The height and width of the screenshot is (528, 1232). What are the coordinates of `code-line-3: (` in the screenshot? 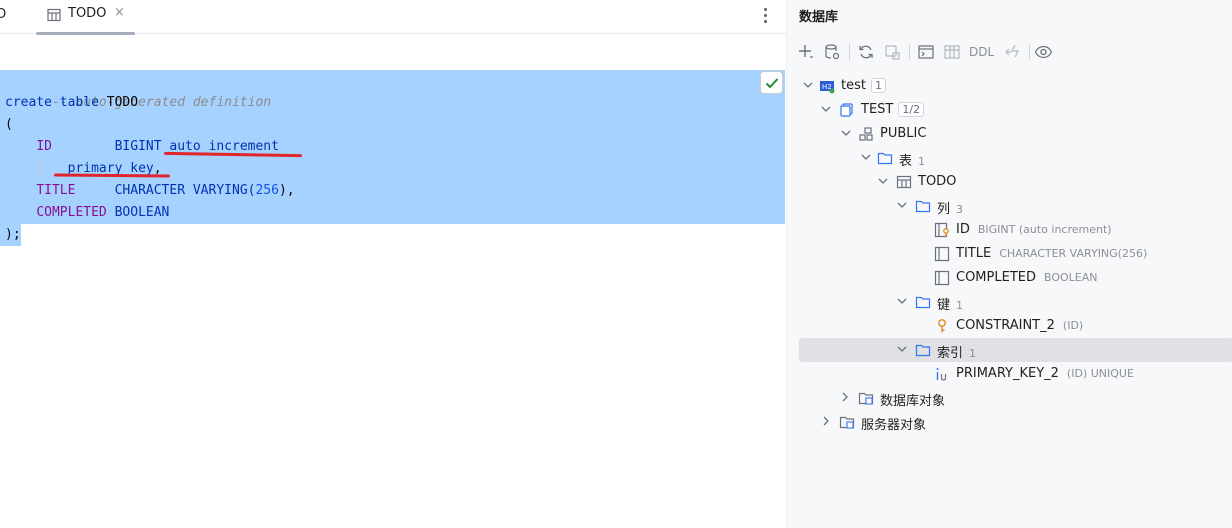 It's located at (6, 125).